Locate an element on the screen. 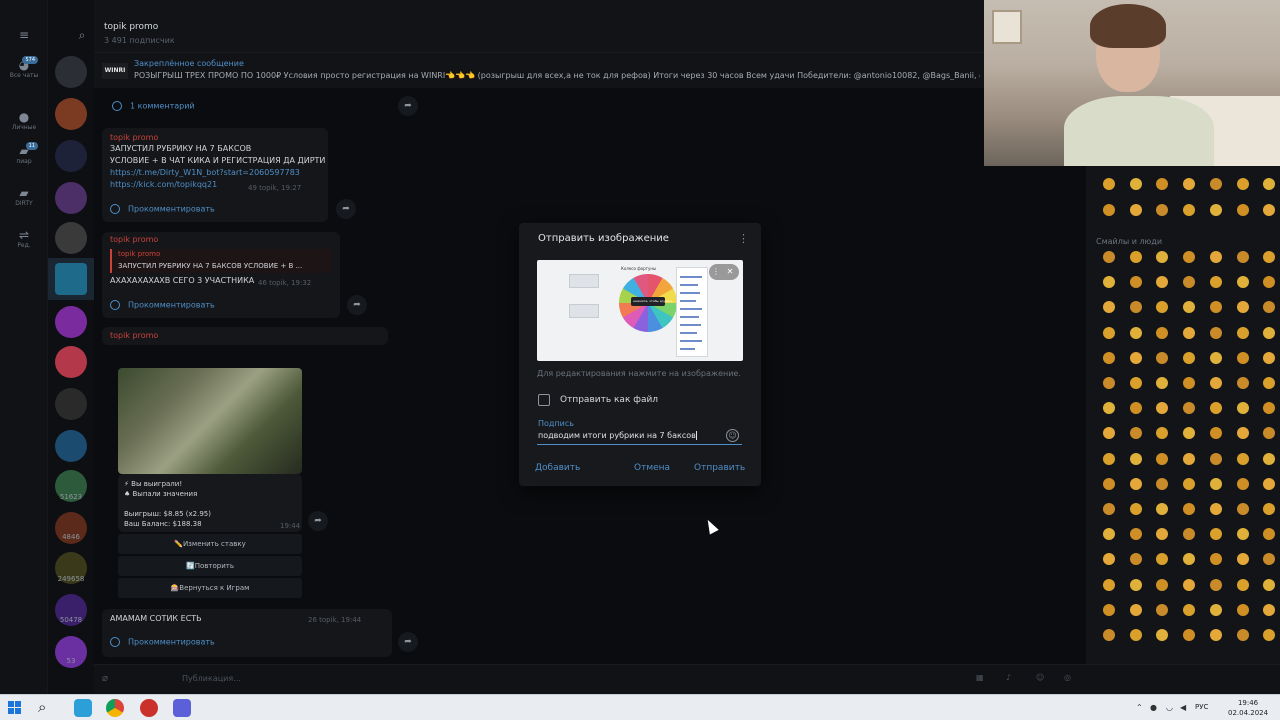  back-to-games-button: 🎰Вернуться к Играм is located at coordinates (210, 588).